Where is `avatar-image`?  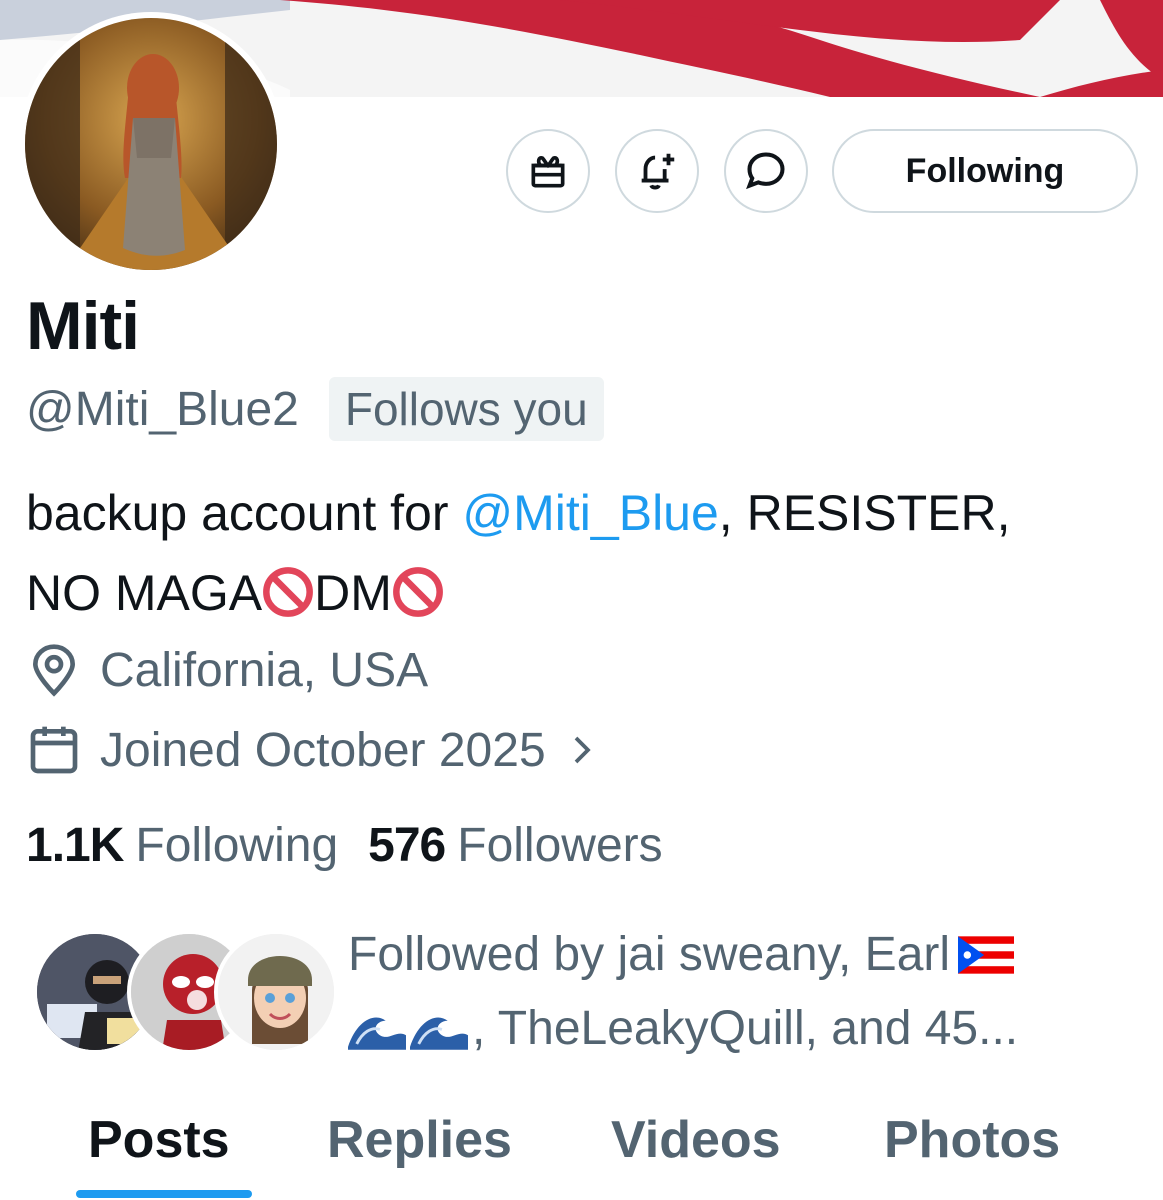 avatar-image is located at coordinates (151, 144).